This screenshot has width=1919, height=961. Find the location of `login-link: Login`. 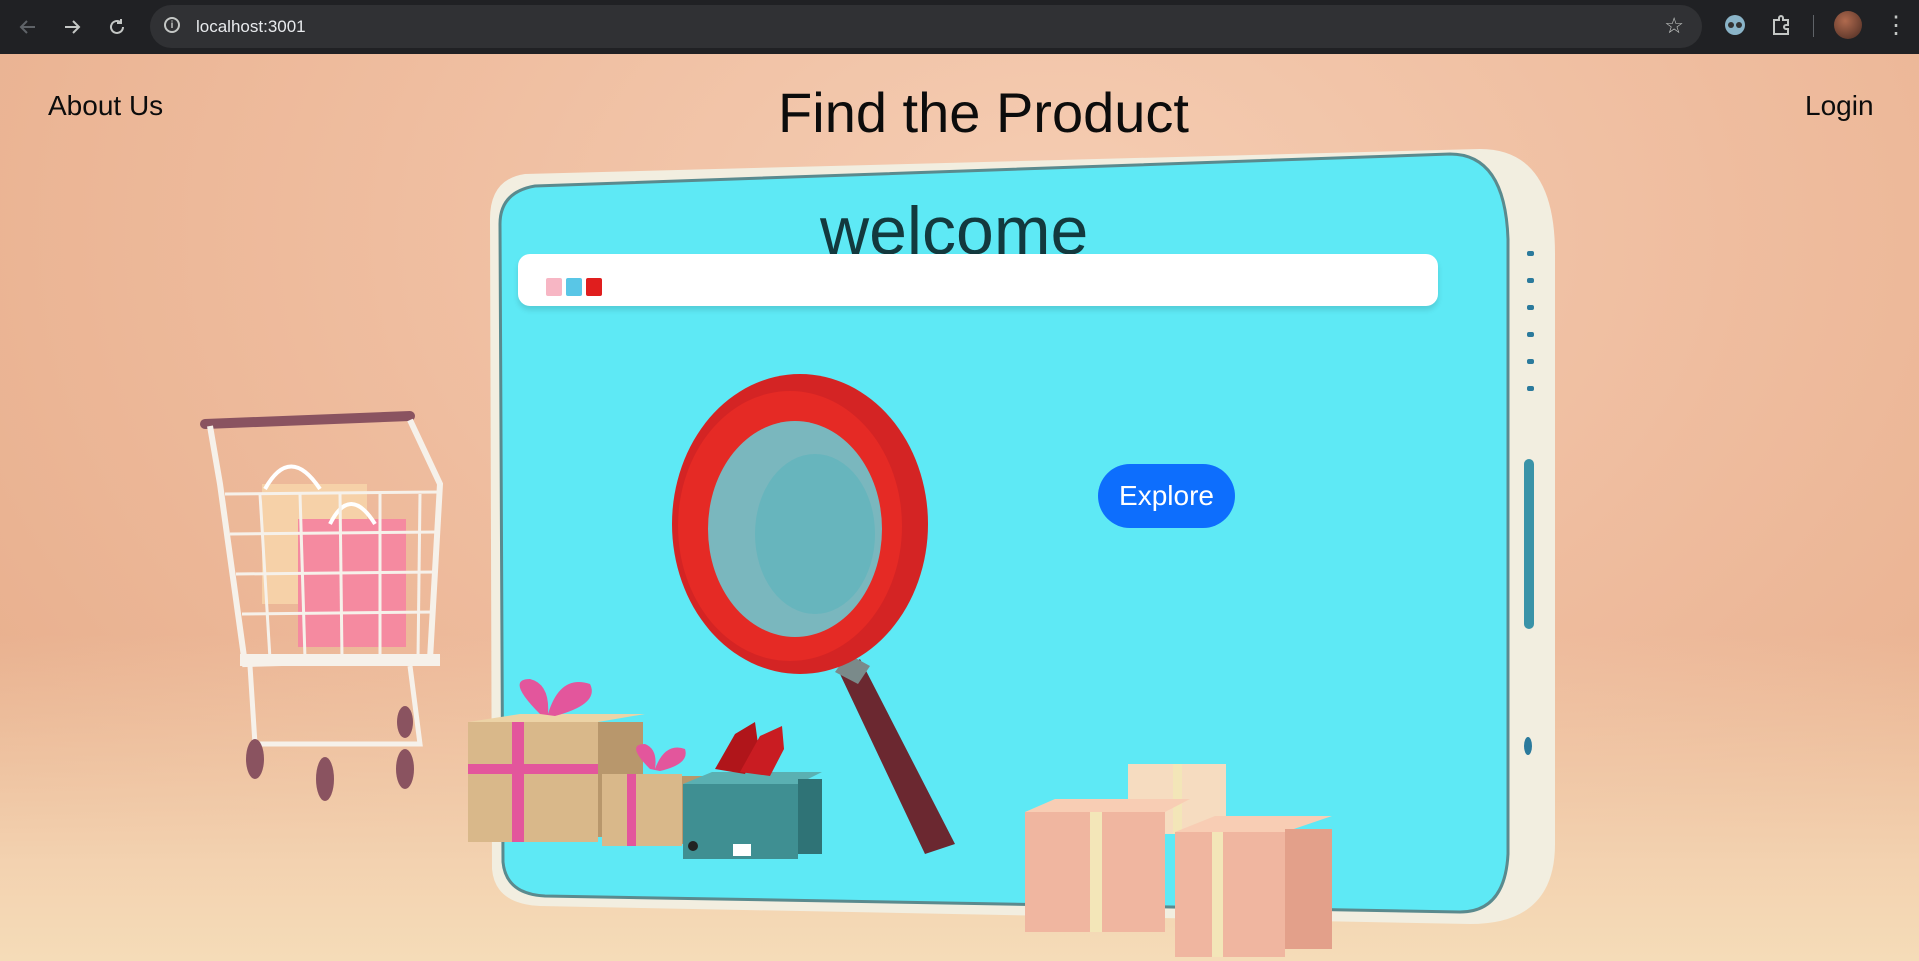

login-link: Login is located at coordinates (1839, 106).